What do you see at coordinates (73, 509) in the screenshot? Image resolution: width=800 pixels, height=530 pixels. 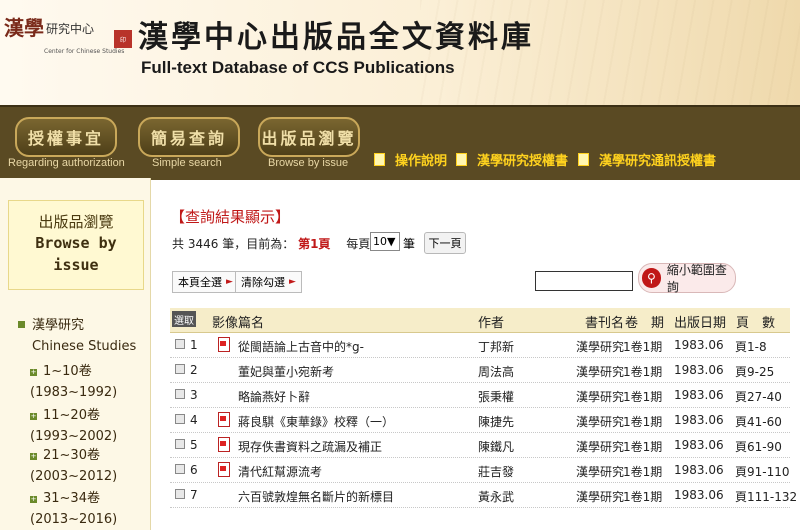 I see `tree-group-31-34: +31~34卷 (2013~2016)` at bounding box center [73, 509].